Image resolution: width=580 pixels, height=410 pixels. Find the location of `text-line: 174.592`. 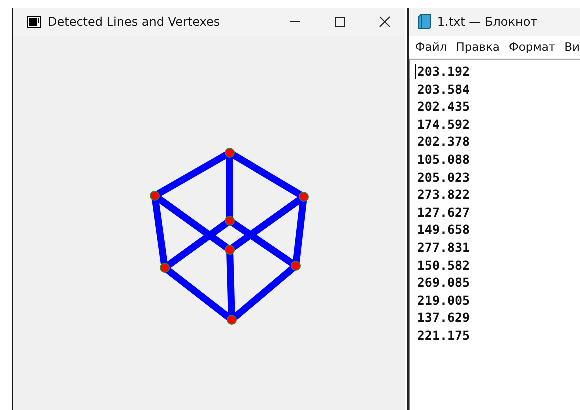

text-line: 174.592 is located at coordinates (443, 125).